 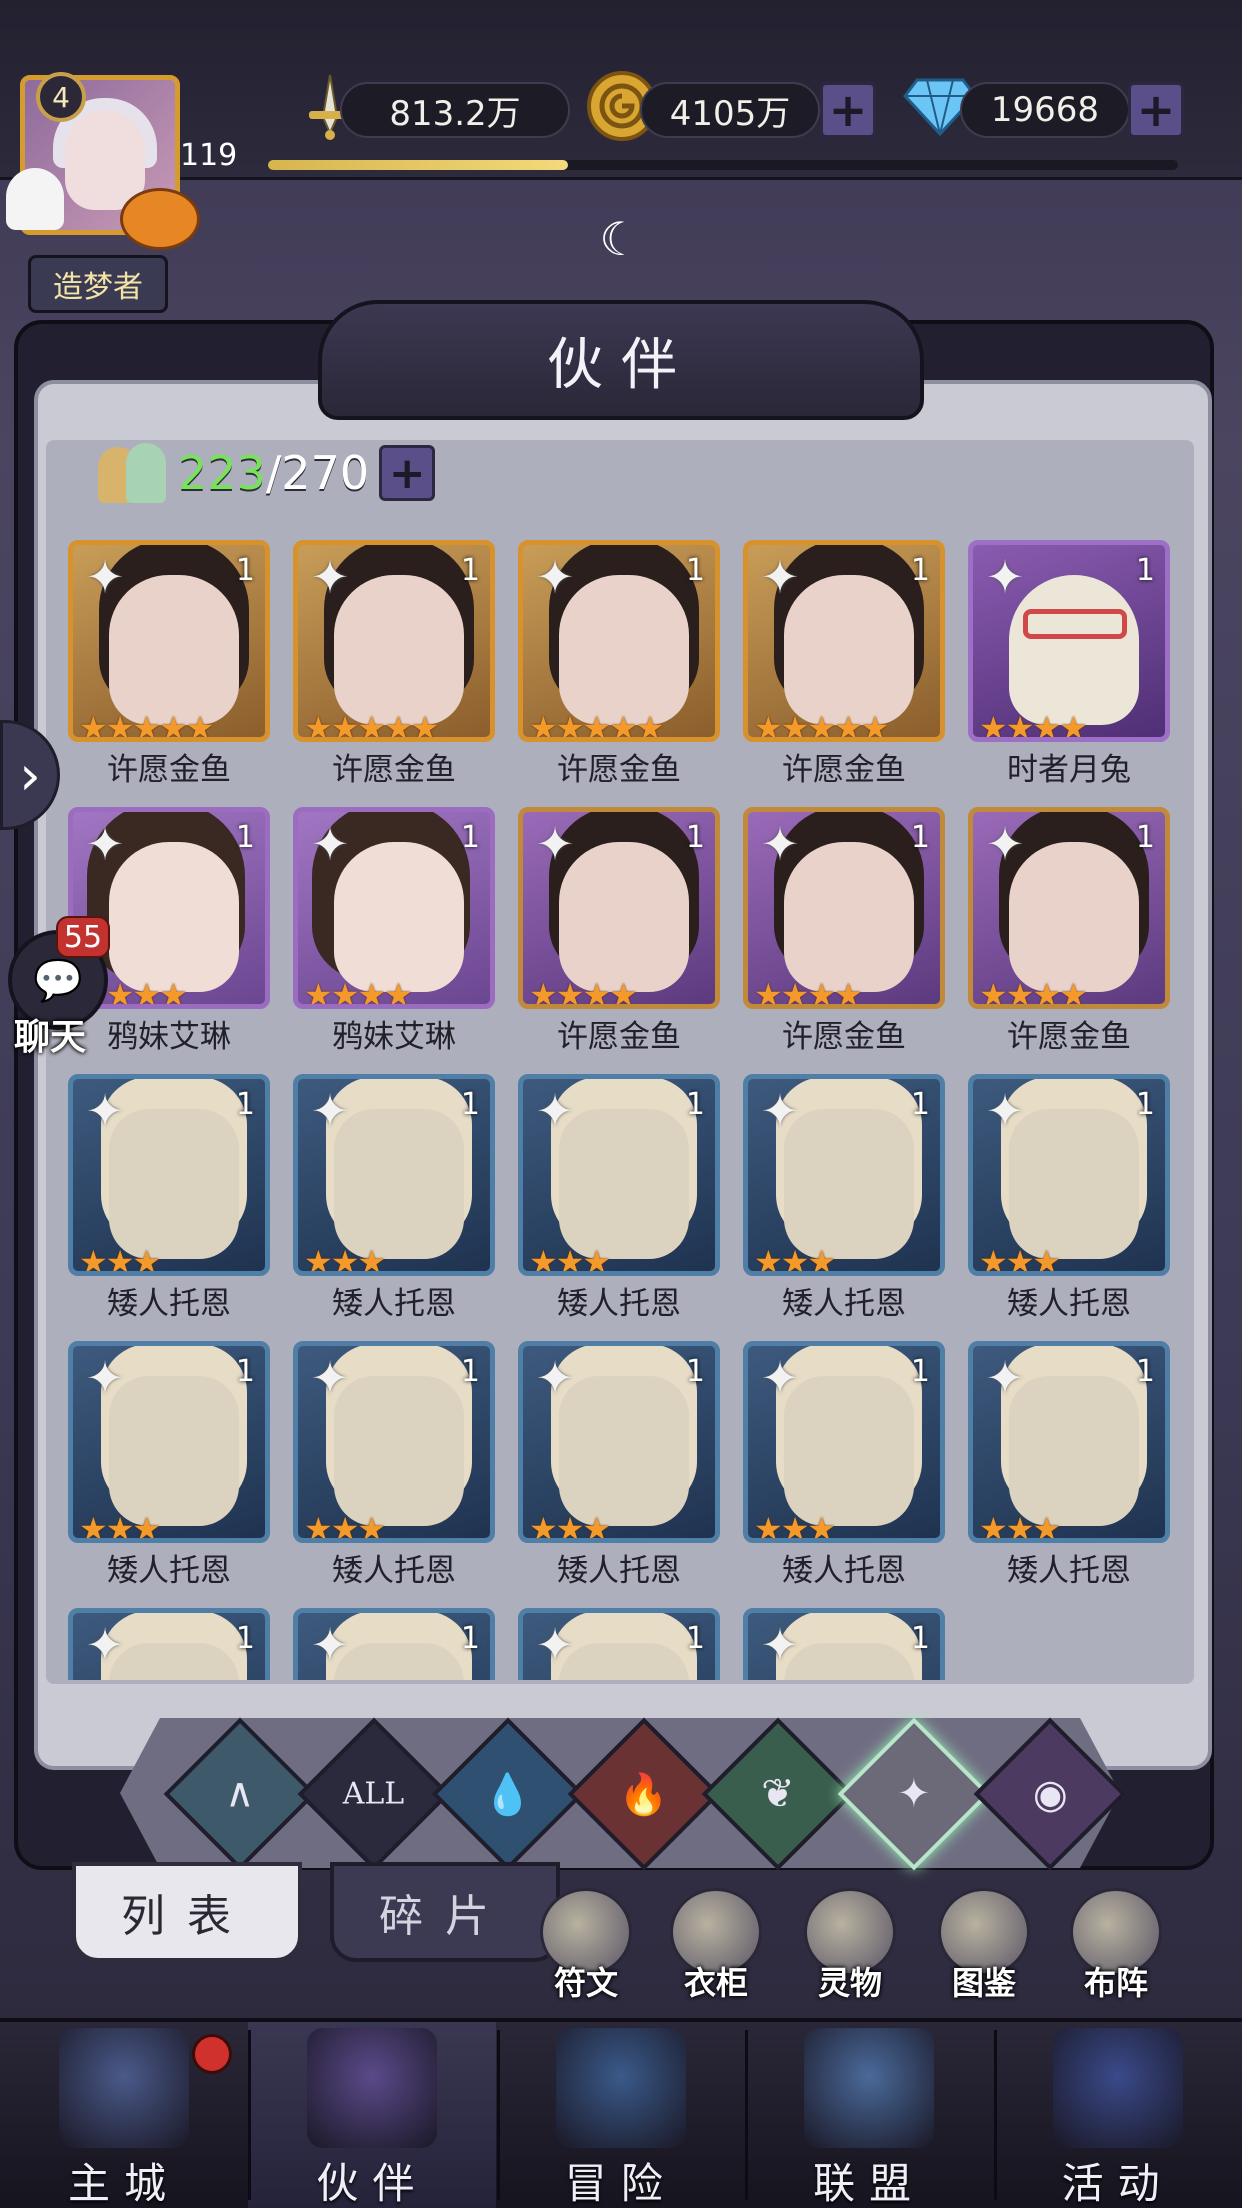 I want to click on nav-divider, so click(x=250, y=2115).